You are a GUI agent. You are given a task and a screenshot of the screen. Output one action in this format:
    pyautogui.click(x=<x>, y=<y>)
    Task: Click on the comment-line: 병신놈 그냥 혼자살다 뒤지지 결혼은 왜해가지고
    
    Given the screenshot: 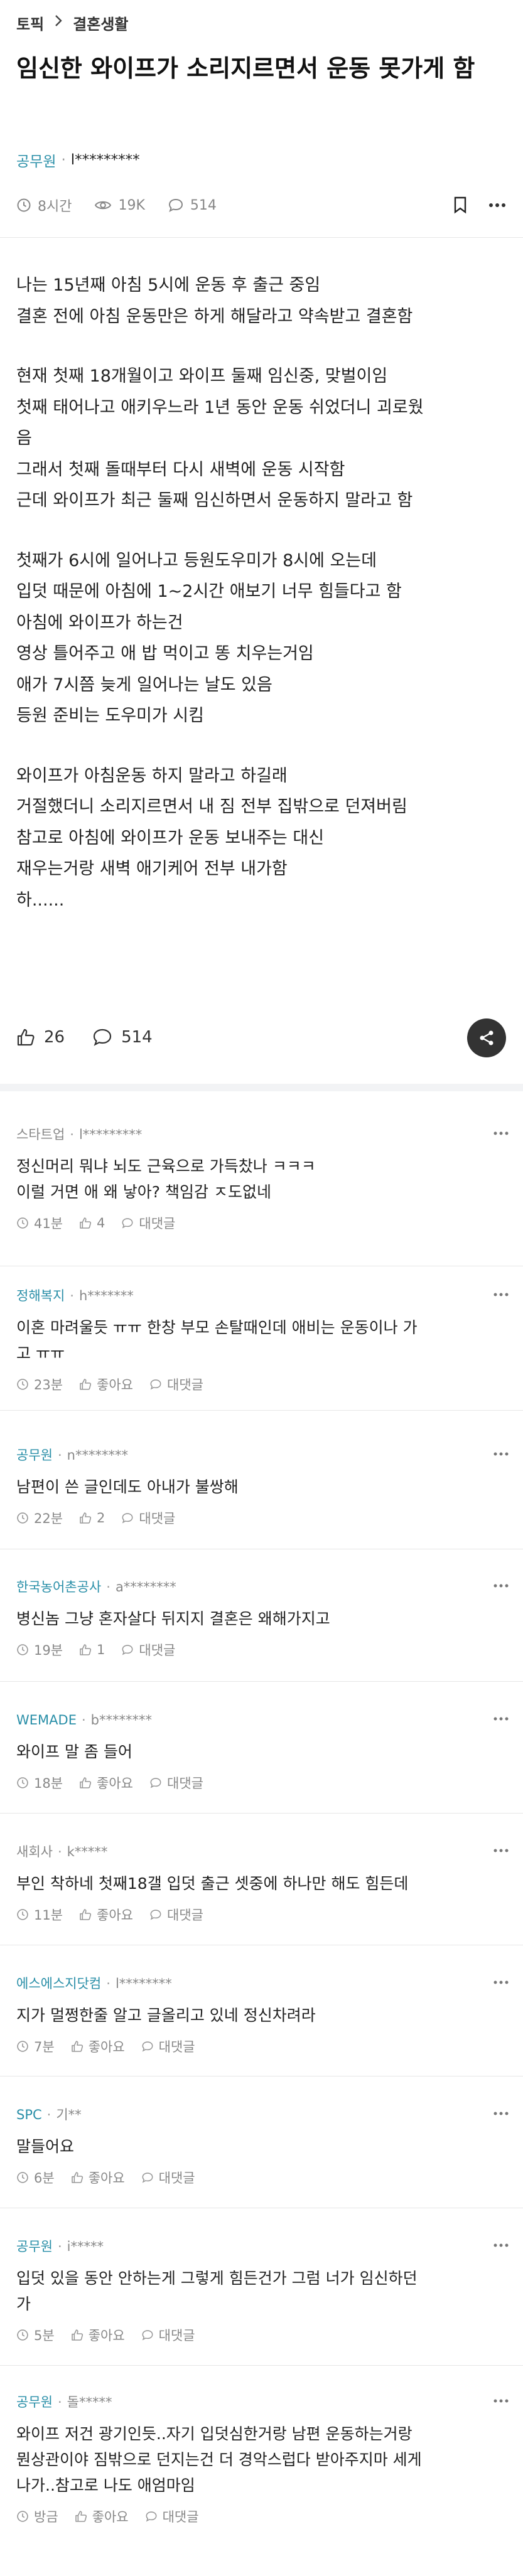 What is the action you would take?
    pyautogui.click(x=173, y=1619)
    